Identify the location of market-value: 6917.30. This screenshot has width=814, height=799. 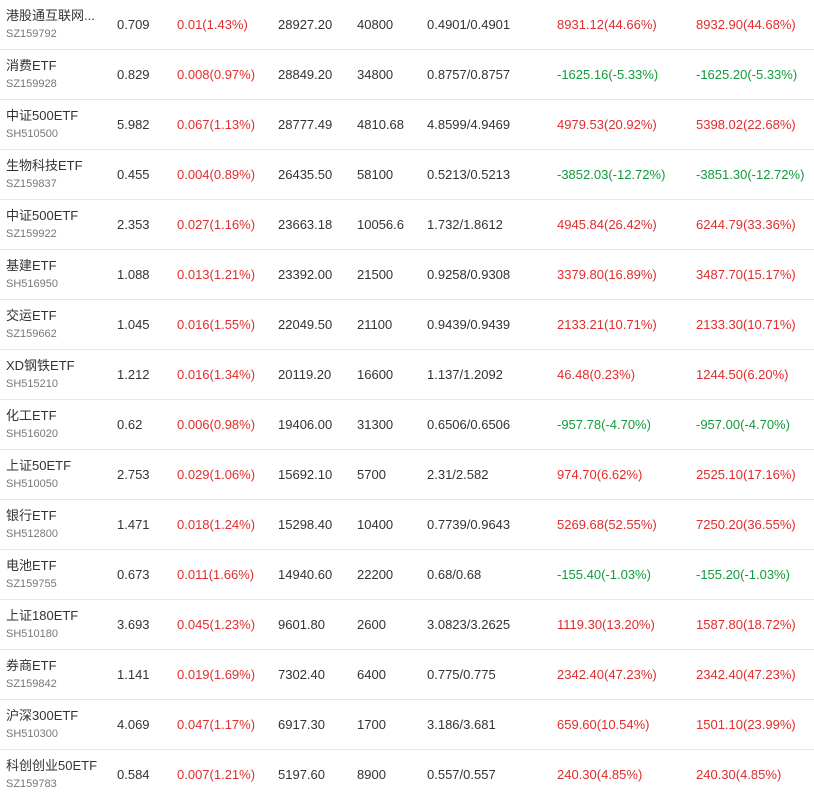
(301, 724).